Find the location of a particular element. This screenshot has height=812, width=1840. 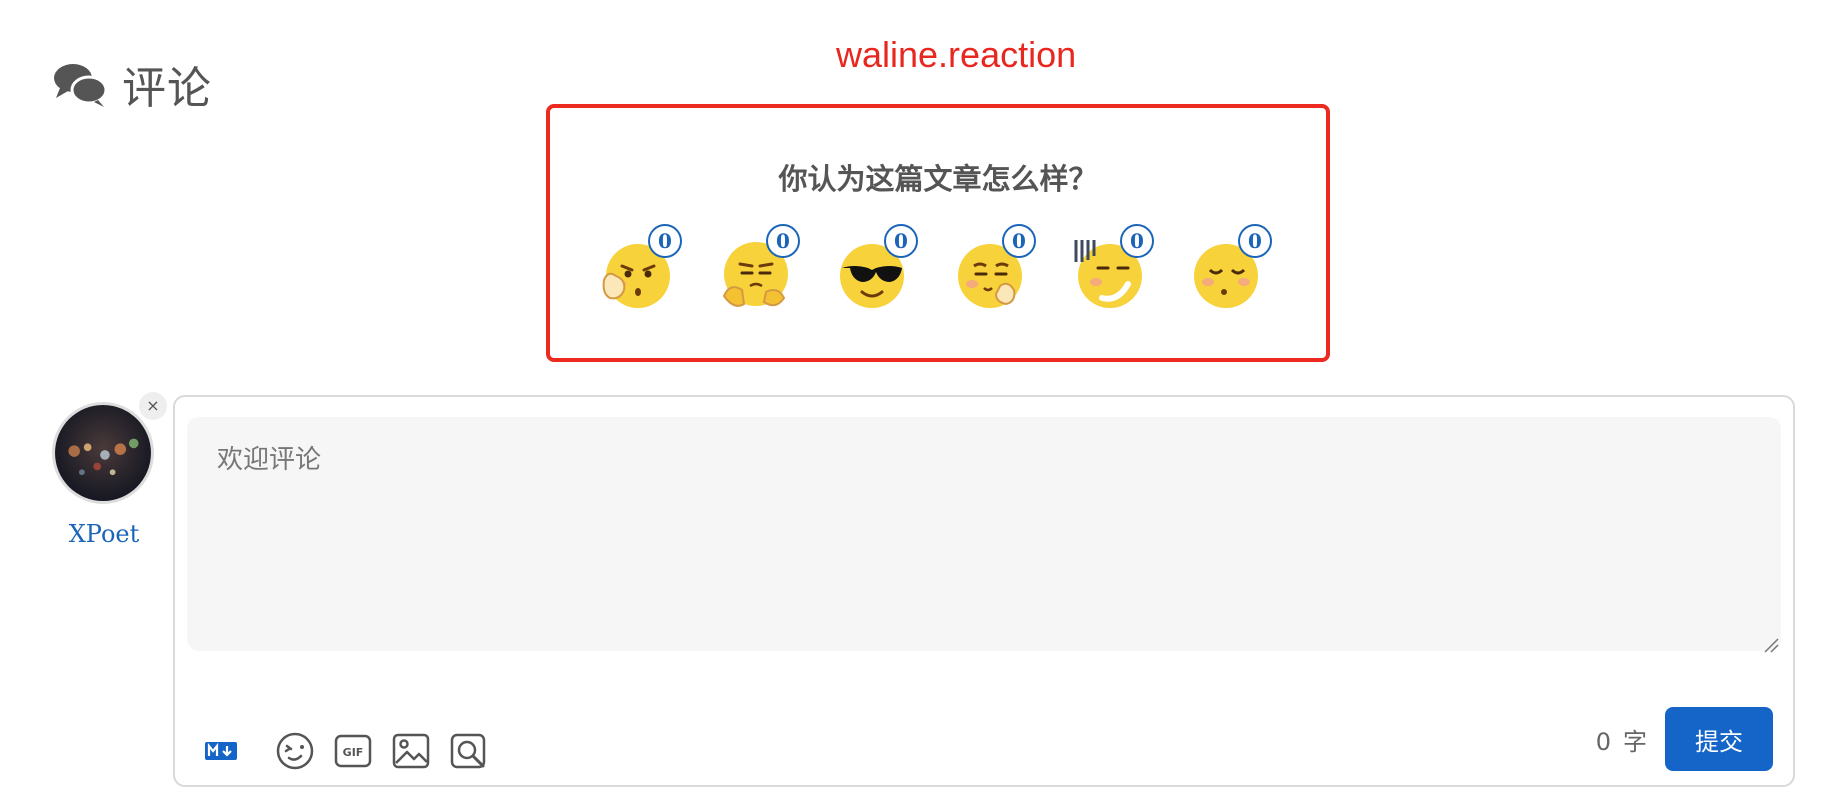

avatar is located at coordinates (103, 453).